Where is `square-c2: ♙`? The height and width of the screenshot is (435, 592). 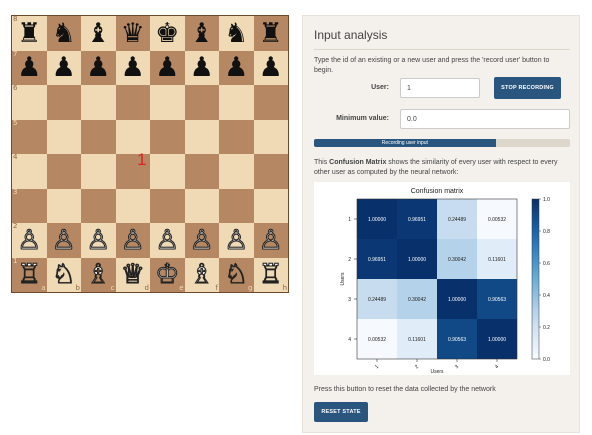 square-c2: ♙ is located at coordinates (98, 240).